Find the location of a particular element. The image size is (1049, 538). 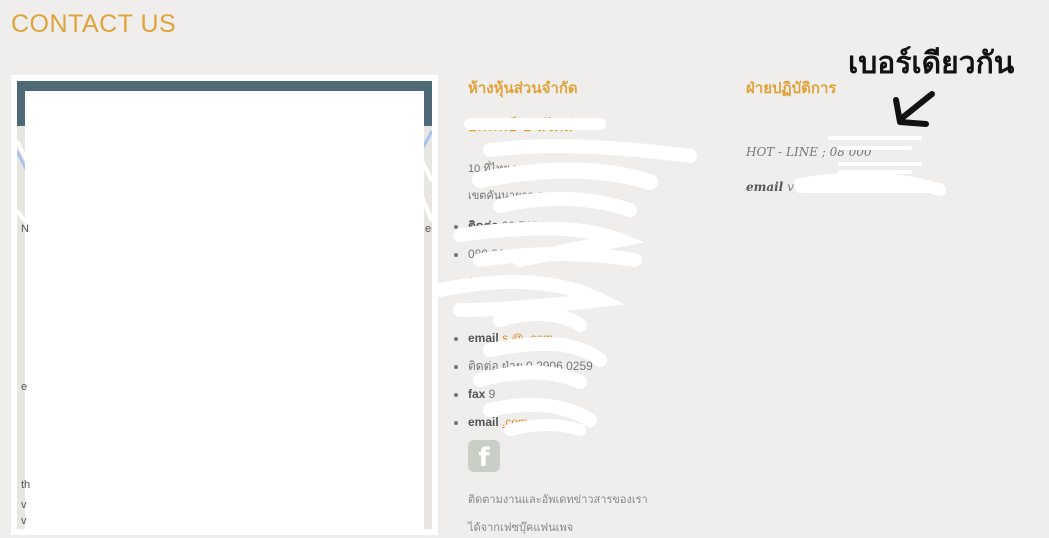

hotline-text: HOT - LINE ; 08 000 is located at coordinates (809, 152).